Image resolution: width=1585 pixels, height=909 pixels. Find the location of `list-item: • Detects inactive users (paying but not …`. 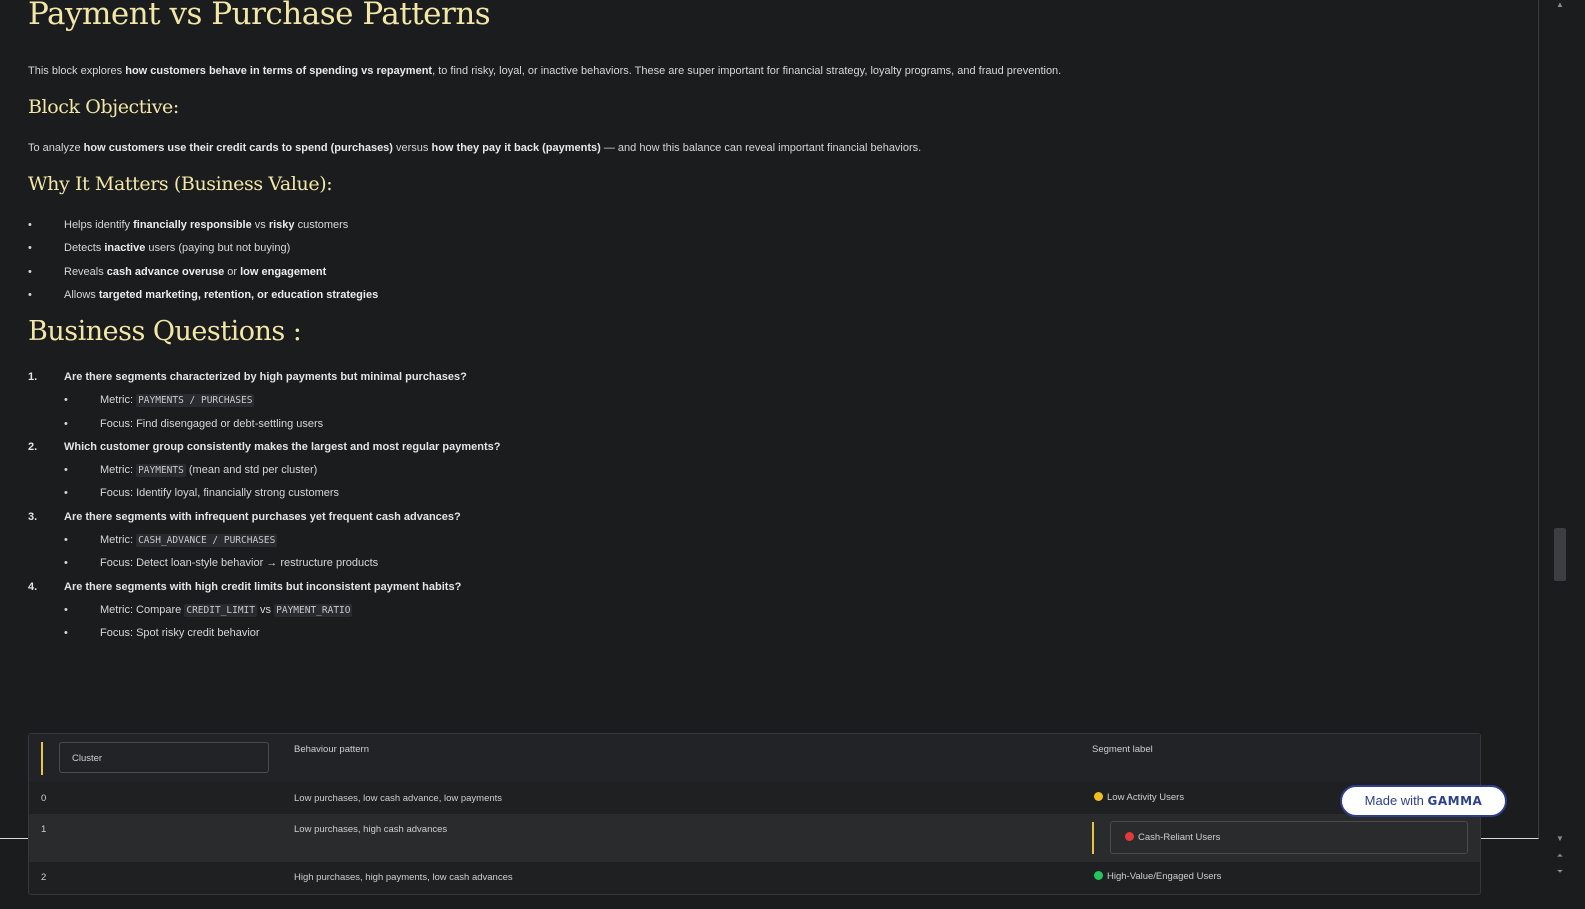

list-item: • Detects inactive users (paying but not … is located at coordinates (159, 248).